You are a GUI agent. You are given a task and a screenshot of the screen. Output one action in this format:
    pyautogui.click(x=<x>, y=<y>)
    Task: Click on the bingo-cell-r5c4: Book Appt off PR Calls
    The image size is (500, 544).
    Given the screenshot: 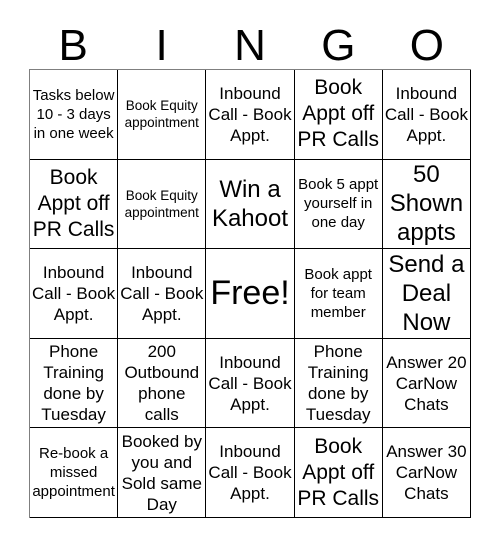 What is the action you would take?
    pyautogui.click(x=338, y=473)
    